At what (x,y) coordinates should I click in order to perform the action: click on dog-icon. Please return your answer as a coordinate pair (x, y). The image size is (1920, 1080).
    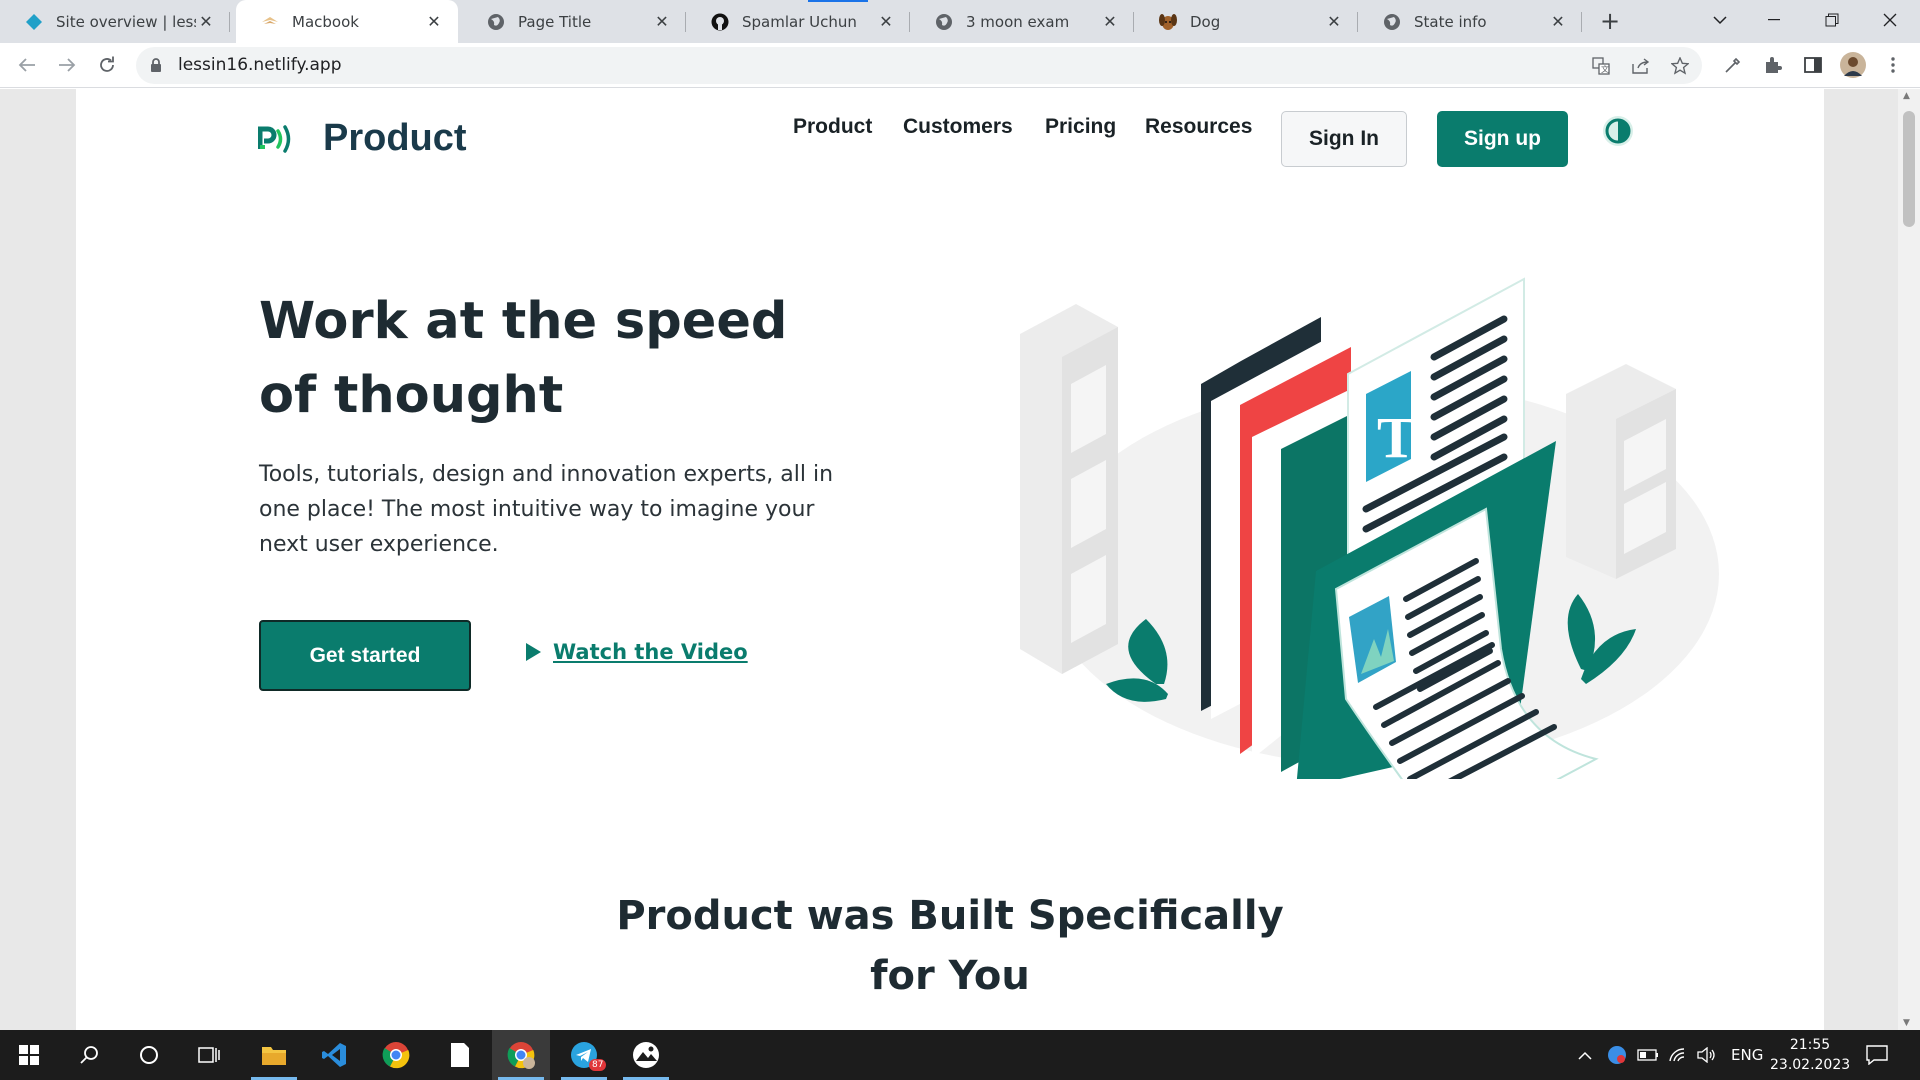
    Looking at the image, I should click on (1168, 22).